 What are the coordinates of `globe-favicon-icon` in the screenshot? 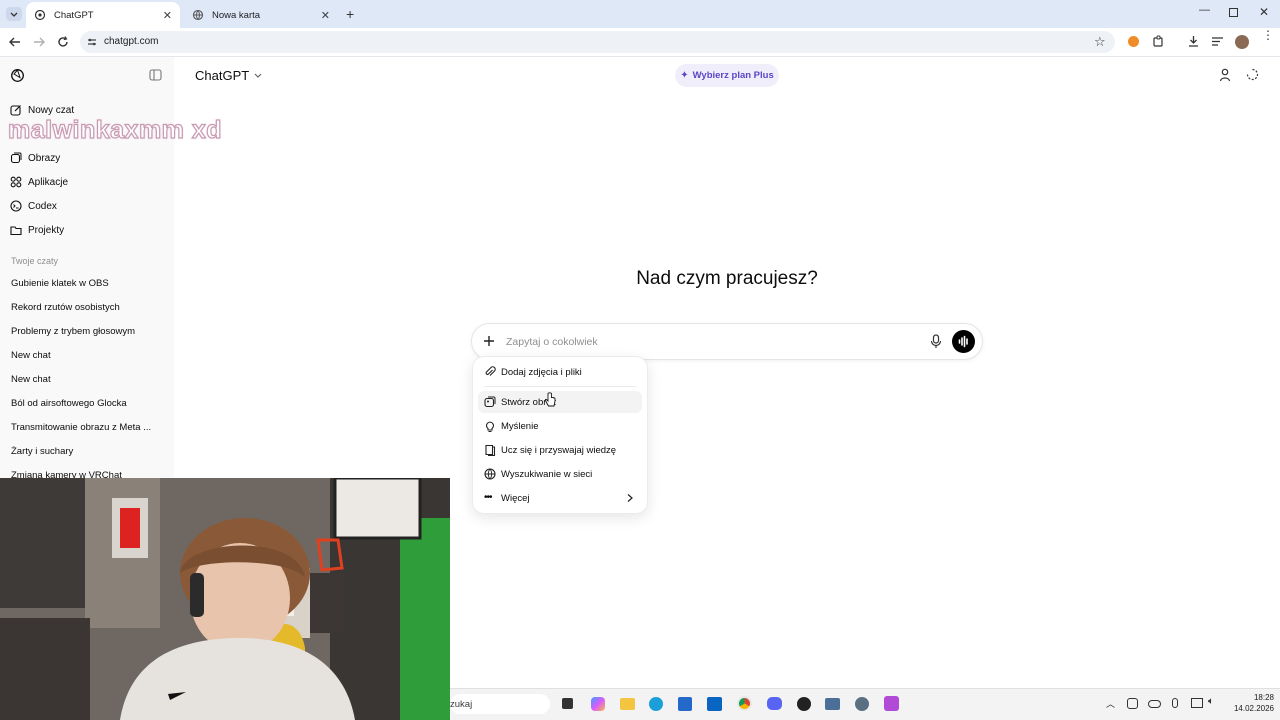 It's located at (198, 15).